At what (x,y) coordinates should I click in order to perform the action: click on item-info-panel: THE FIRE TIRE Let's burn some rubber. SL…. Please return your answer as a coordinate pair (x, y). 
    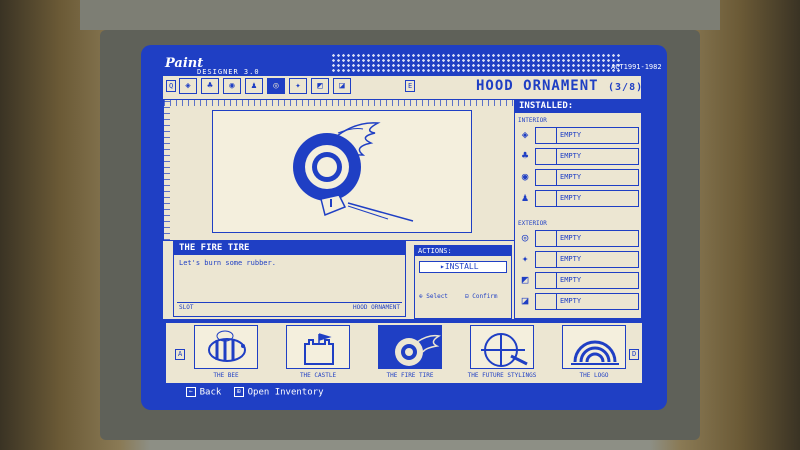
    Looking at the image, I should click on (289, 279).